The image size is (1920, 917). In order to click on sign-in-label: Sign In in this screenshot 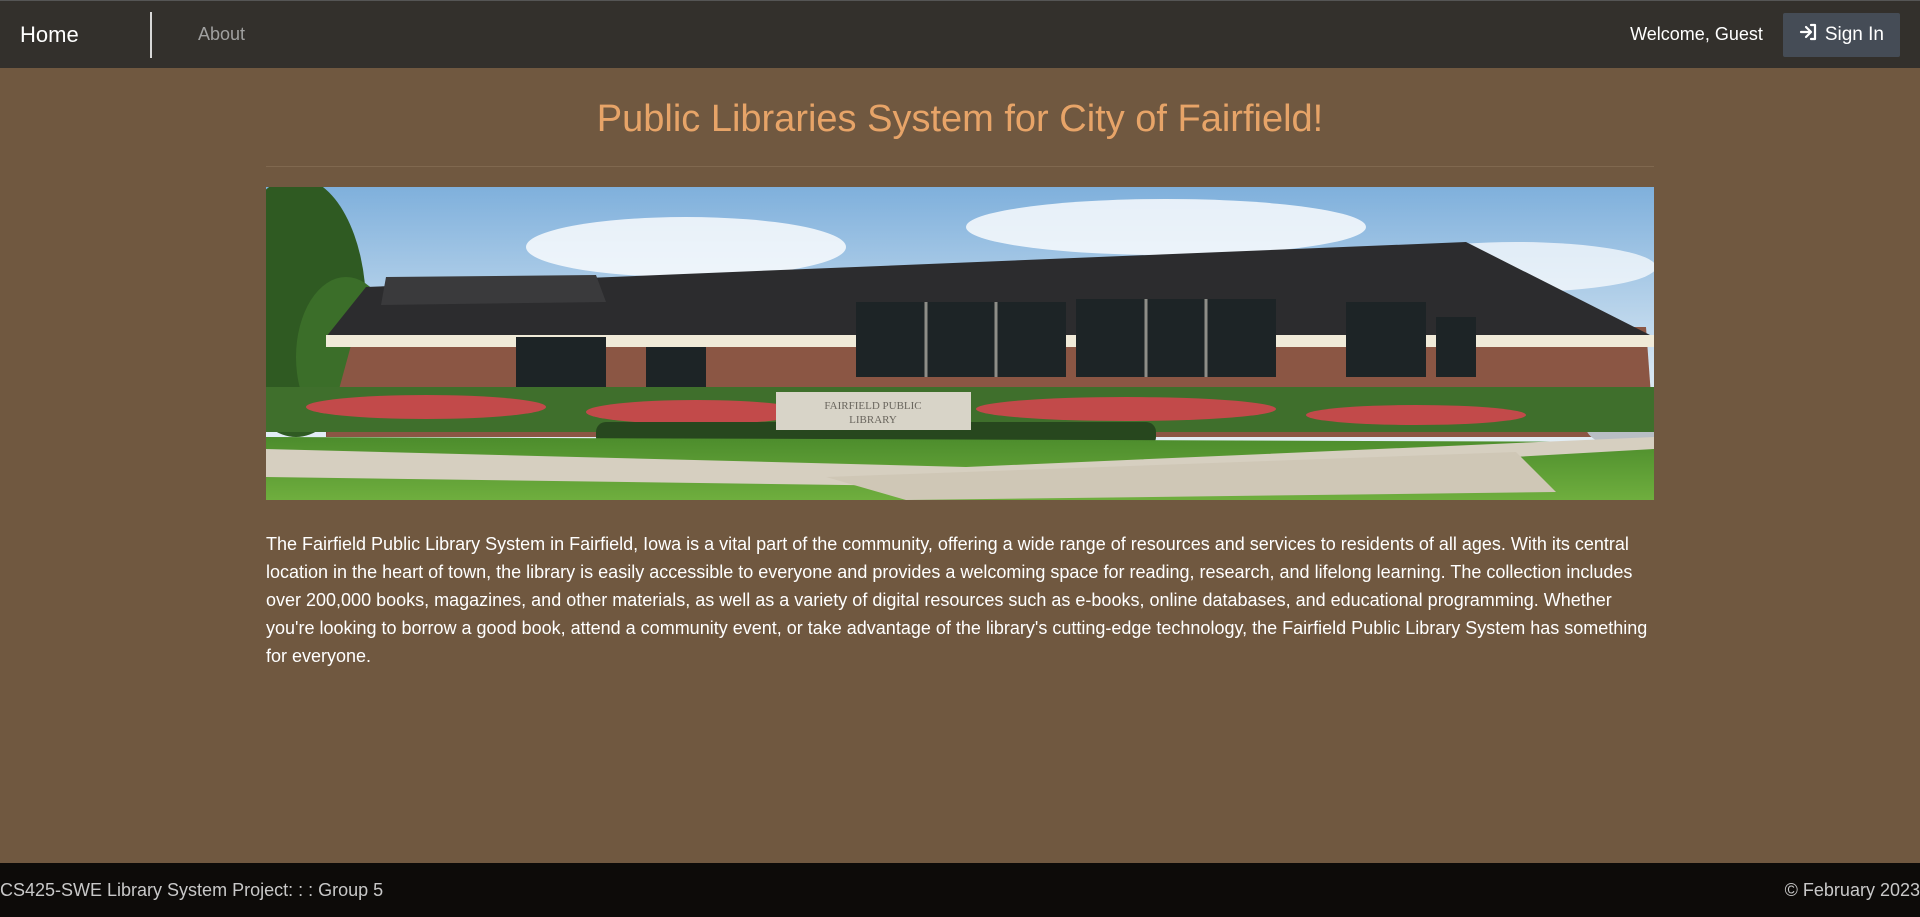, I will do `click(1854, 34)`.